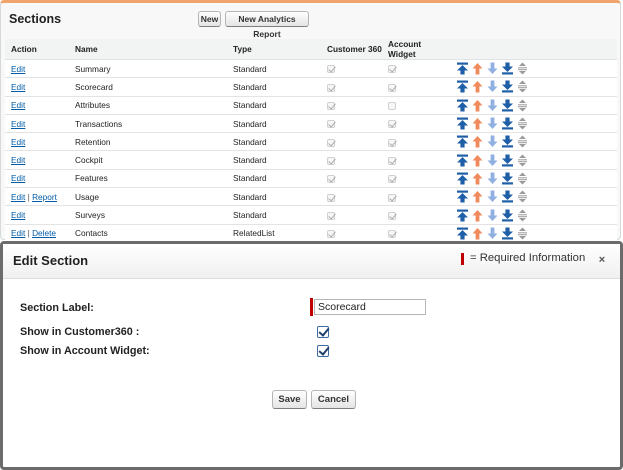  What do you see at coordinates (323, 332) in the screenshot?
I see `show-in-customer360-checkbox` at bounding box center [323, 332].